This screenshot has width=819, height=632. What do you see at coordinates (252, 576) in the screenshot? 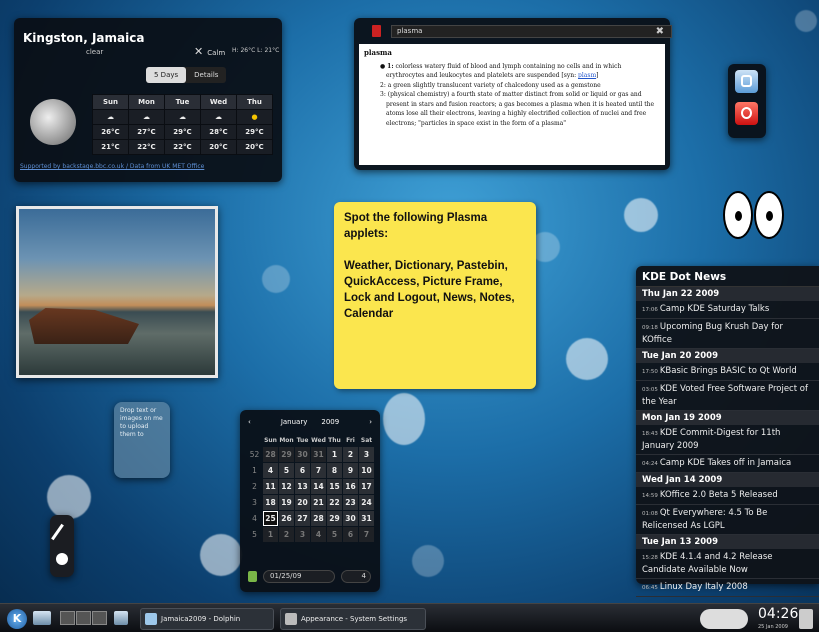
I see `today-icon` at bounding box center [252, 576].